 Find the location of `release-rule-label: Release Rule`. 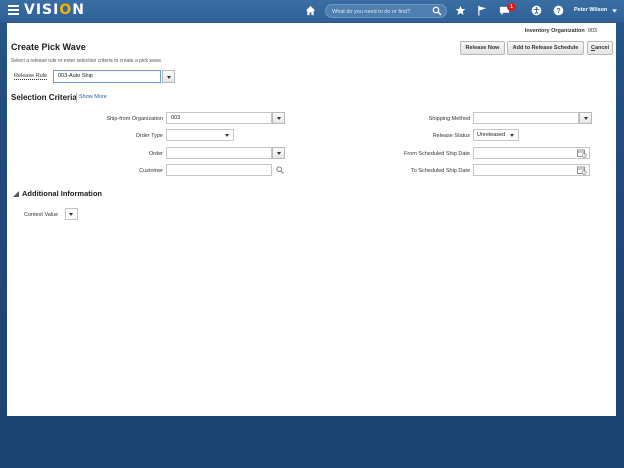

release-rule-label: Release Rule is located at coordinates (31, 76).